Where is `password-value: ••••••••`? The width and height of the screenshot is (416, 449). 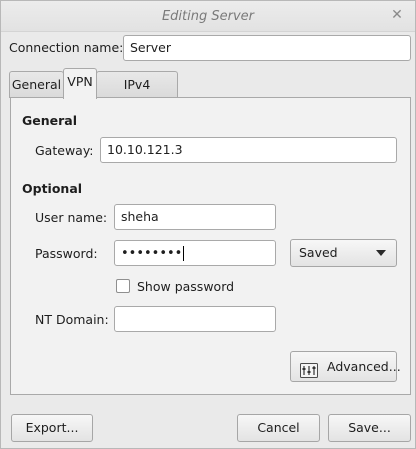
password-value: •••••••• is located at coordinates (152, 253).